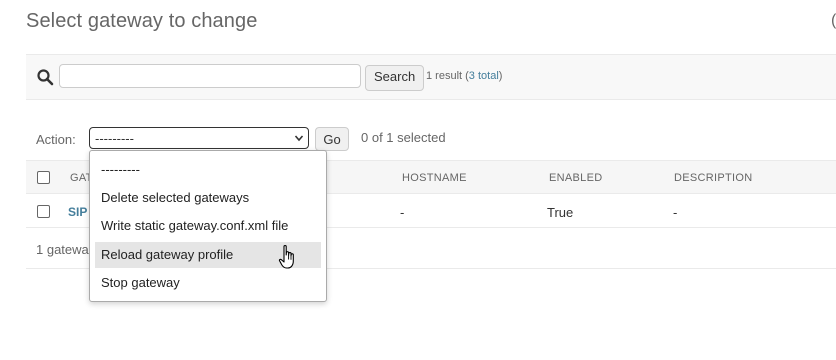  I want to click on actions-row: Action: --------- Go 0 of 1 selected, so click(431, 138).